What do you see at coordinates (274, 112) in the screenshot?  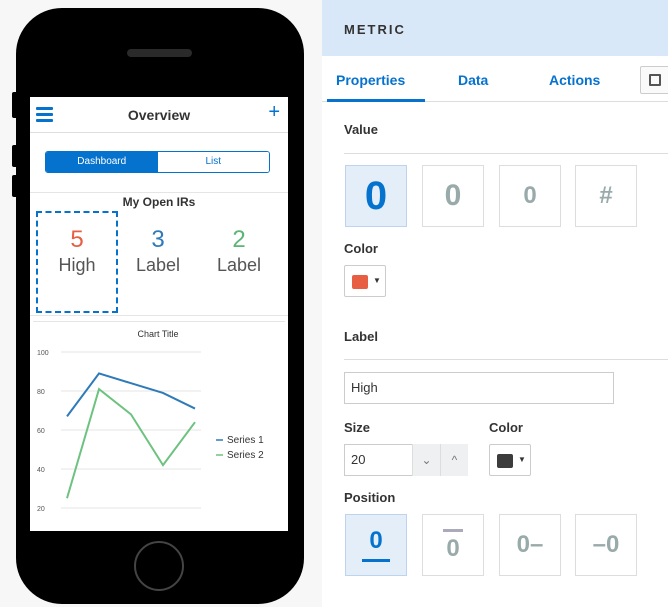 I see `add-icon: +` at bounding box center [274, 112].